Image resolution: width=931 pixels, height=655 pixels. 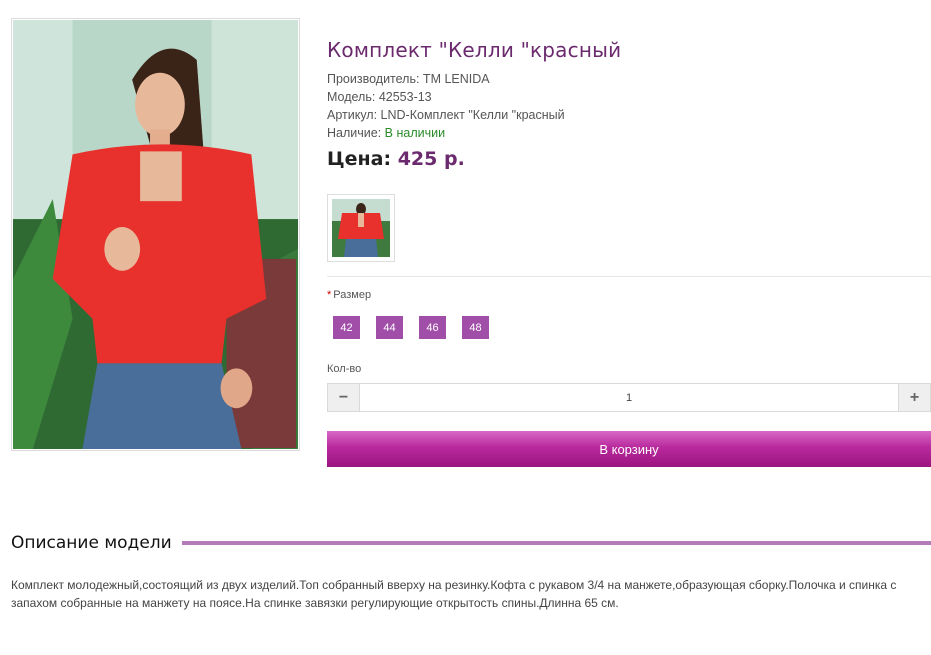 I want to click on size-option-44: 44, so click(x=389, y=327).